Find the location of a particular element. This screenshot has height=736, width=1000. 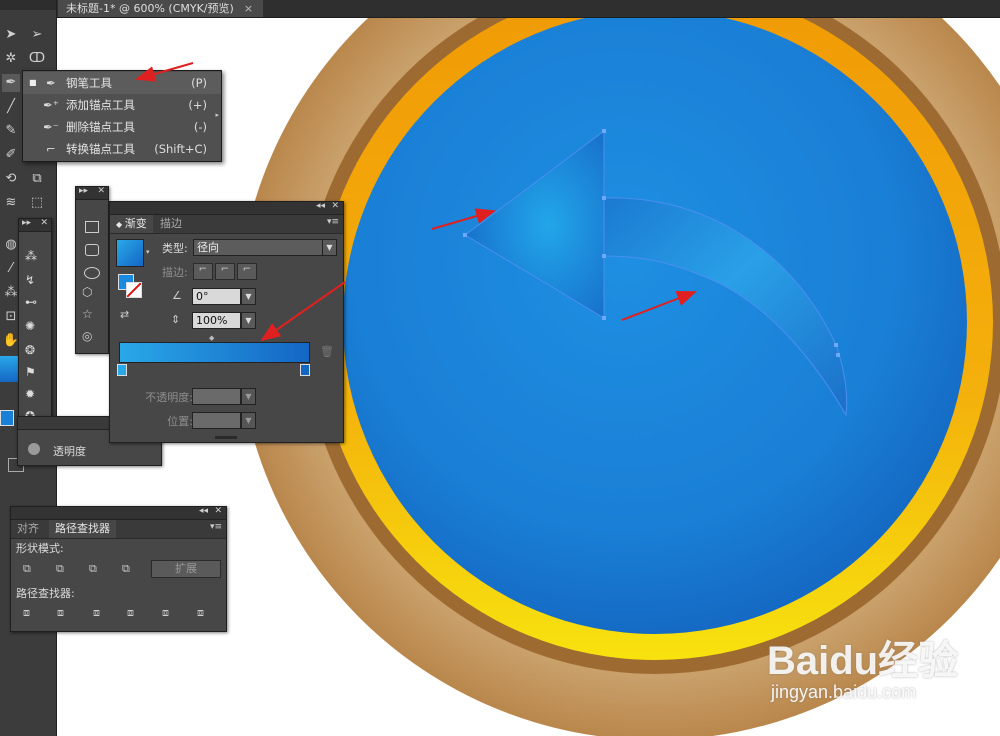

rotate-tool-icon: ⟲ is located at coordinates (11, 179).